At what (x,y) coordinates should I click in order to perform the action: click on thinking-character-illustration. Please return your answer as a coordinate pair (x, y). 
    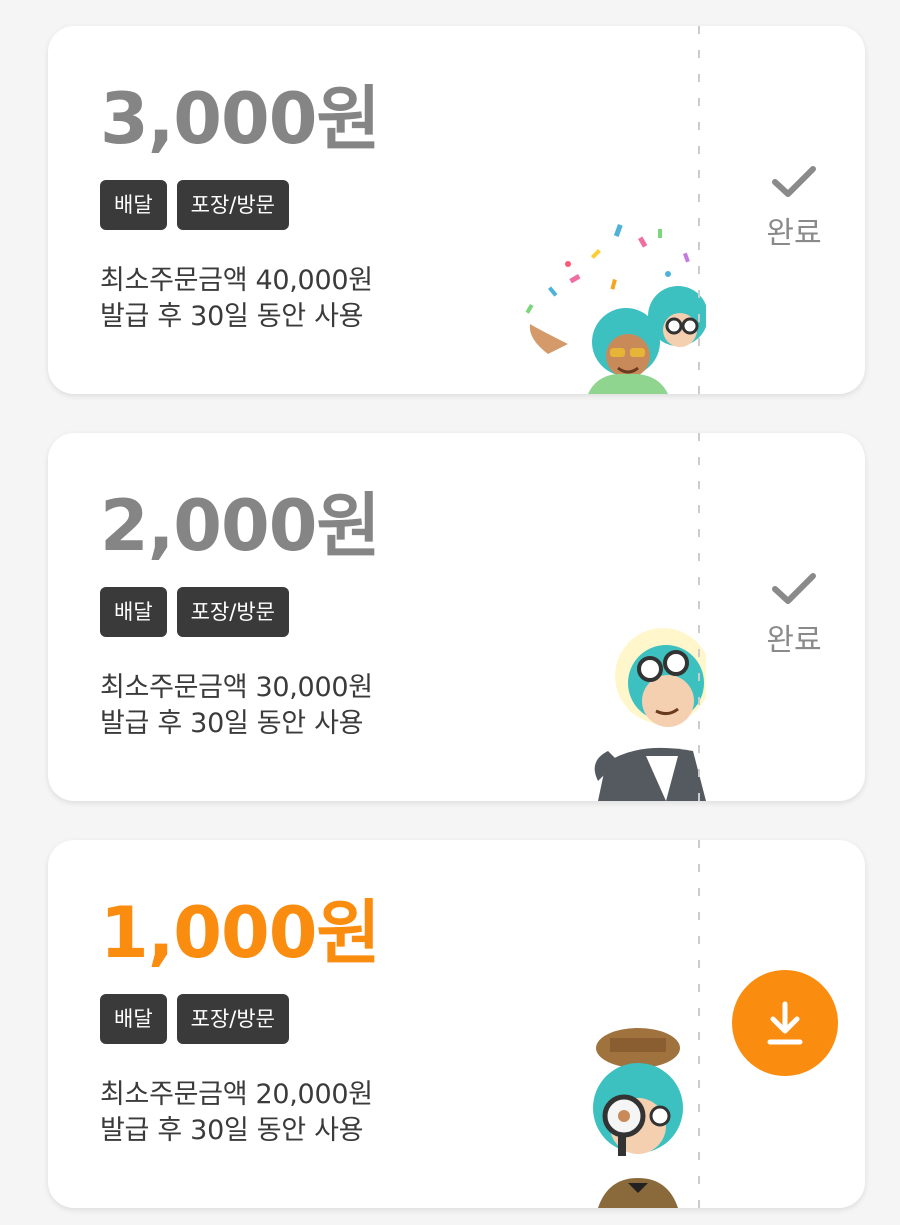
    Looking at the image, I should click on (650, 714).